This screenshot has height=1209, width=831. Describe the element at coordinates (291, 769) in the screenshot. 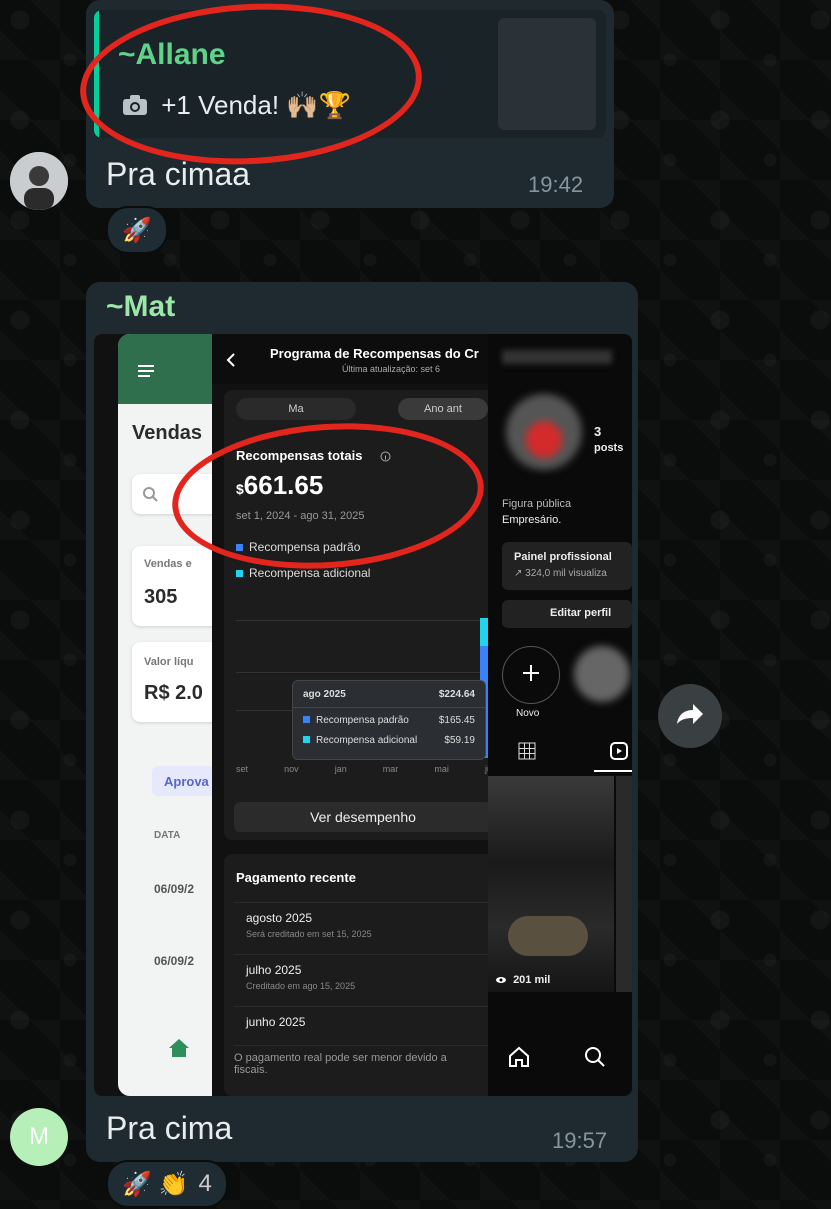

I see `x-tick: nov` at that location.